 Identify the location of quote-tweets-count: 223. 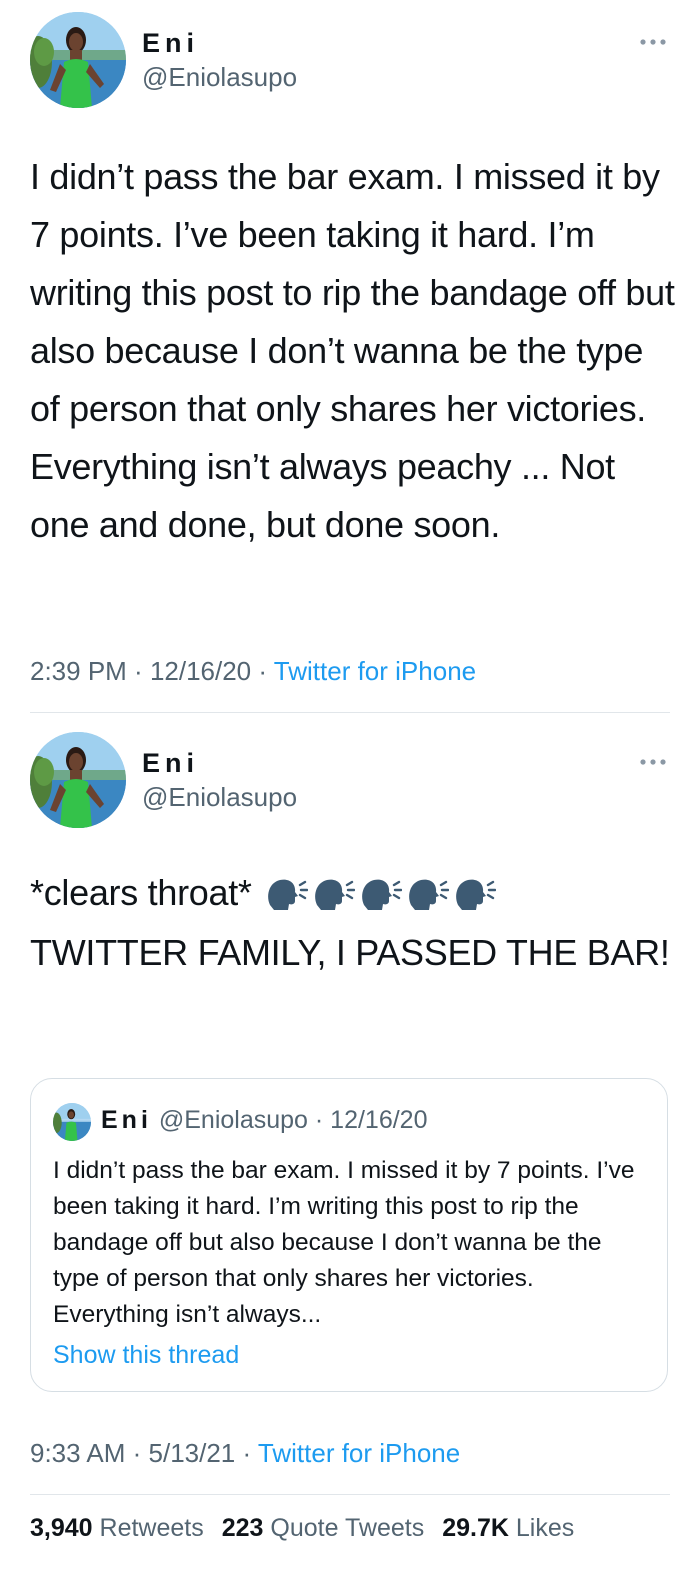
(242, 1528).